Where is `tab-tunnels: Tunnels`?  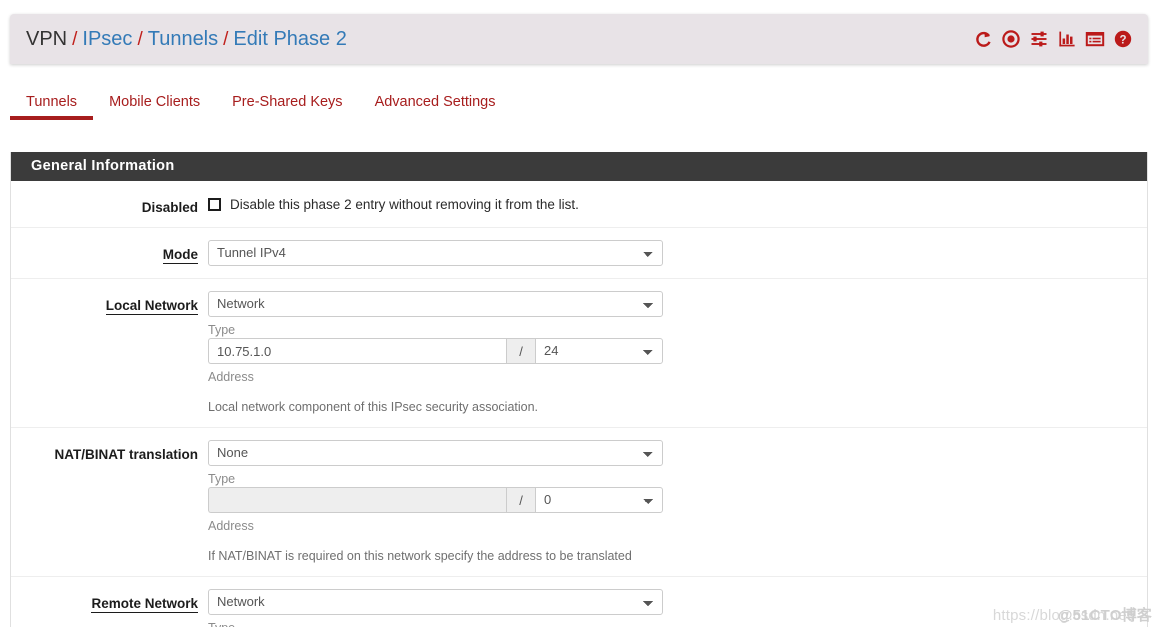
tab-tunnels: Tunnels is located at coordinates (52, 103).